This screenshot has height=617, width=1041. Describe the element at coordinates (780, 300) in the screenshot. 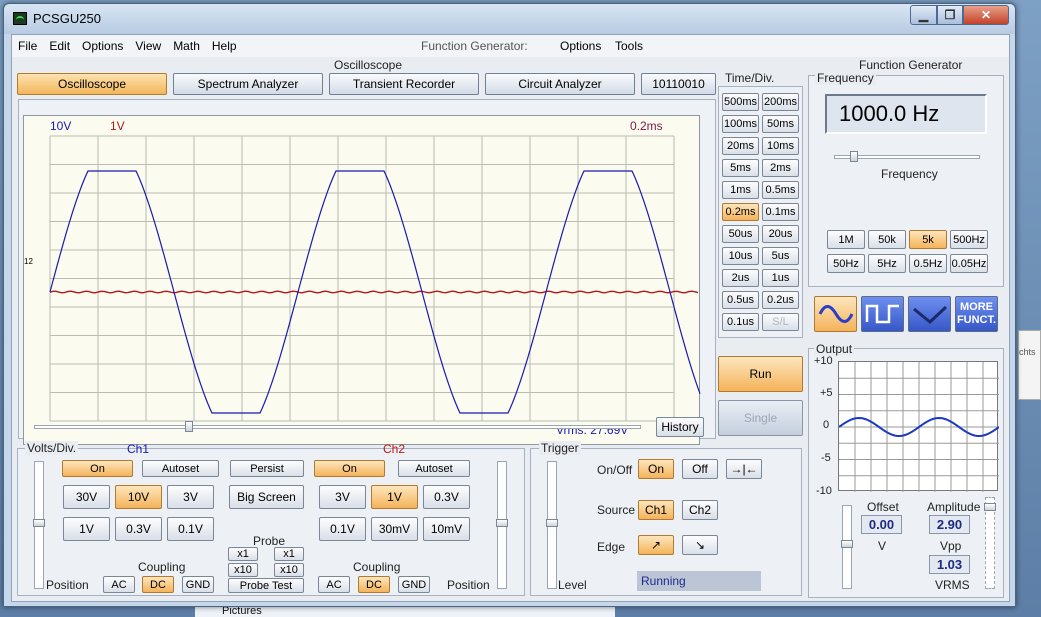

I see `timediv-0.2us: 0.2us` at that location.